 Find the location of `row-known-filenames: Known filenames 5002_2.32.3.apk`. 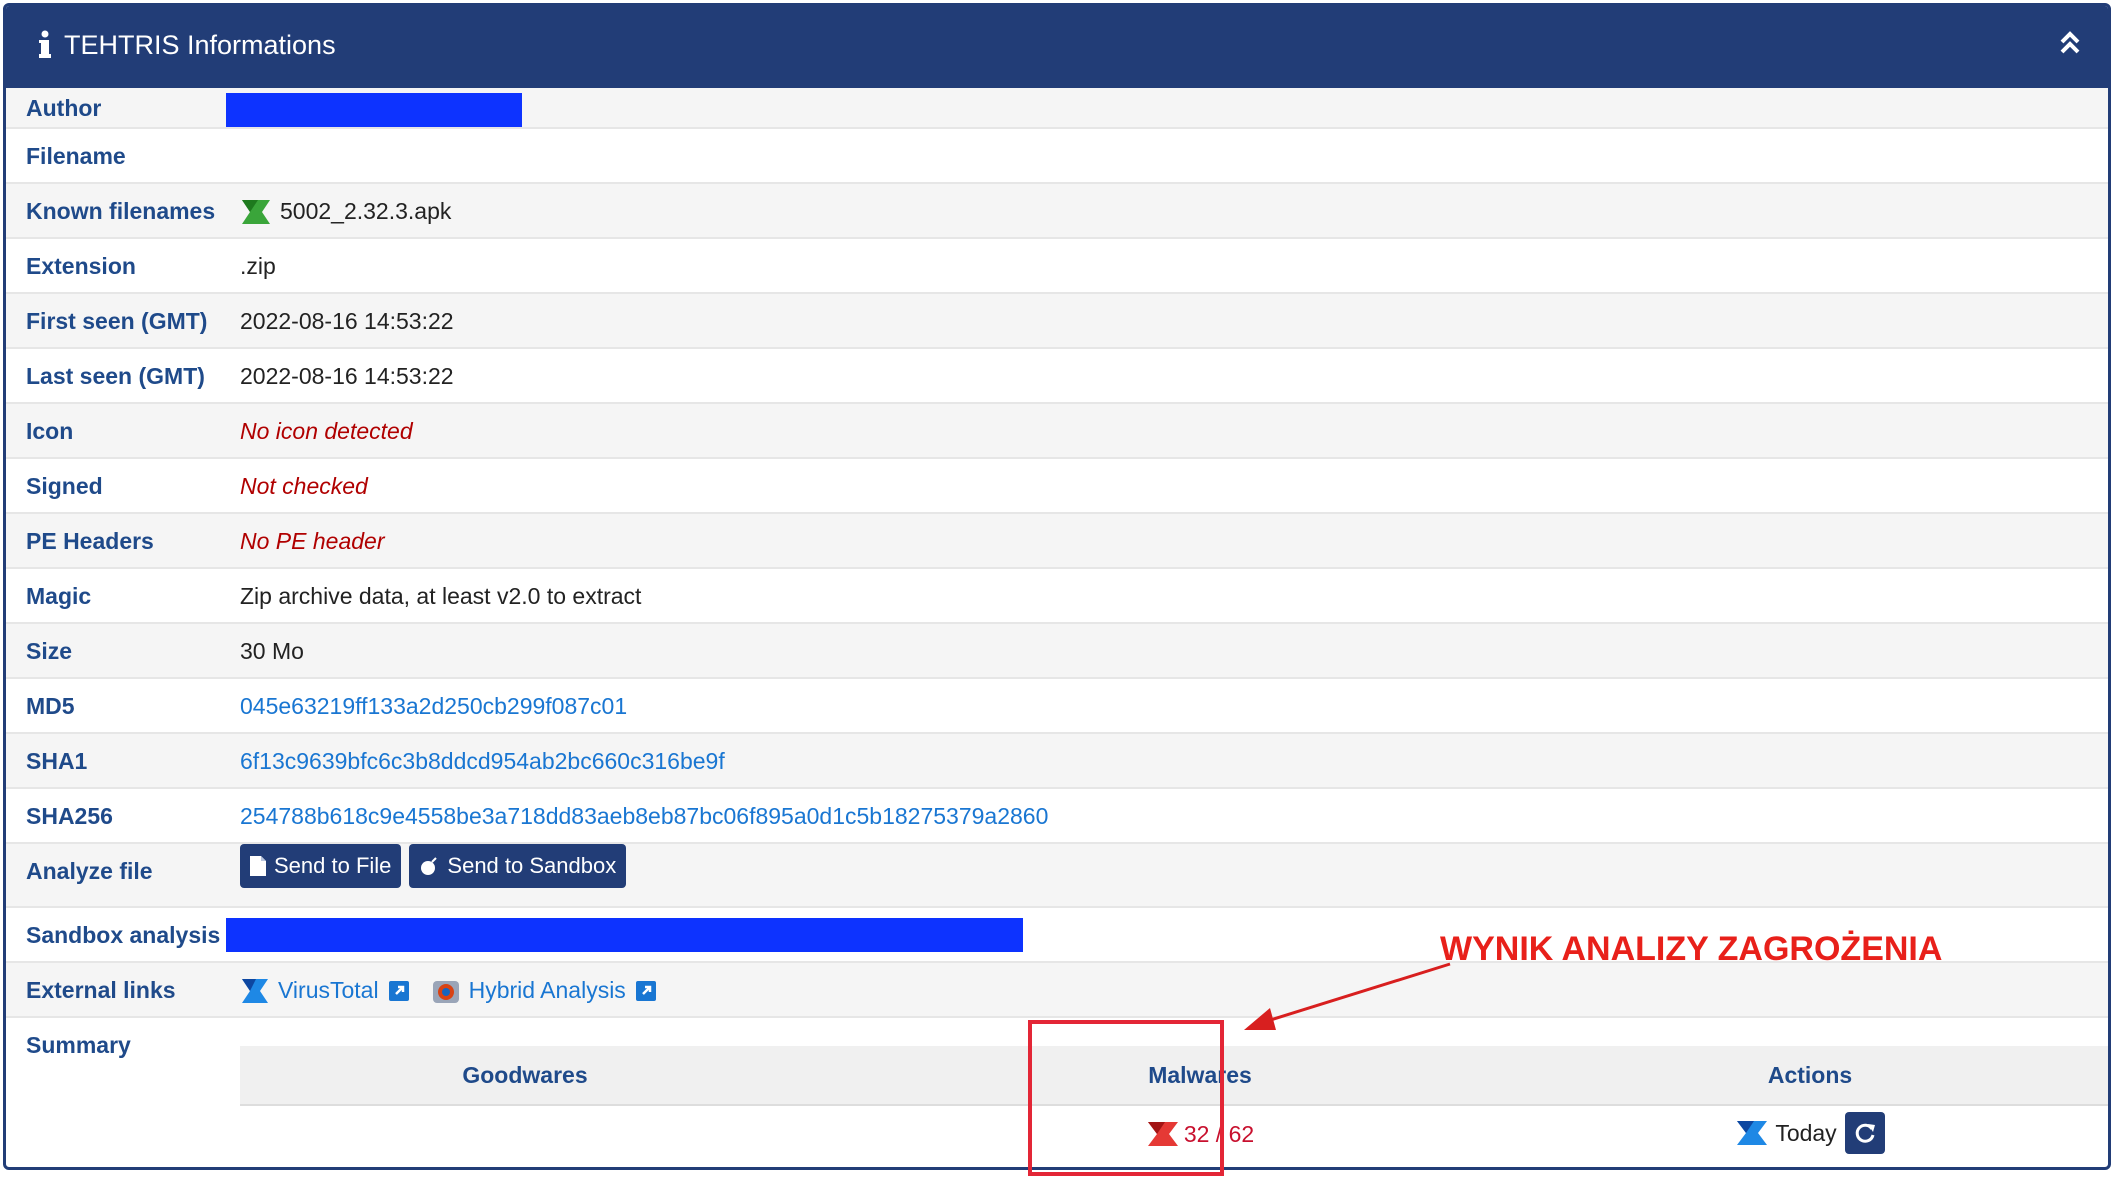

row-known-filenames: Known filenames 5002_2.32.3.apk is located at coordinates (1057, 211).